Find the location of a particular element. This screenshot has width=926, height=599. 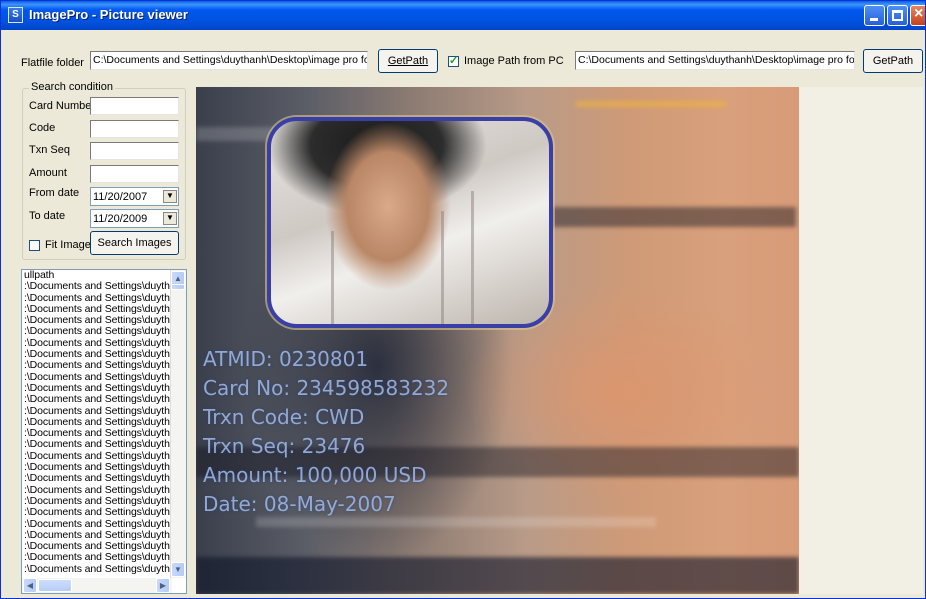

minimize-button is located at coordinates (874, 15).